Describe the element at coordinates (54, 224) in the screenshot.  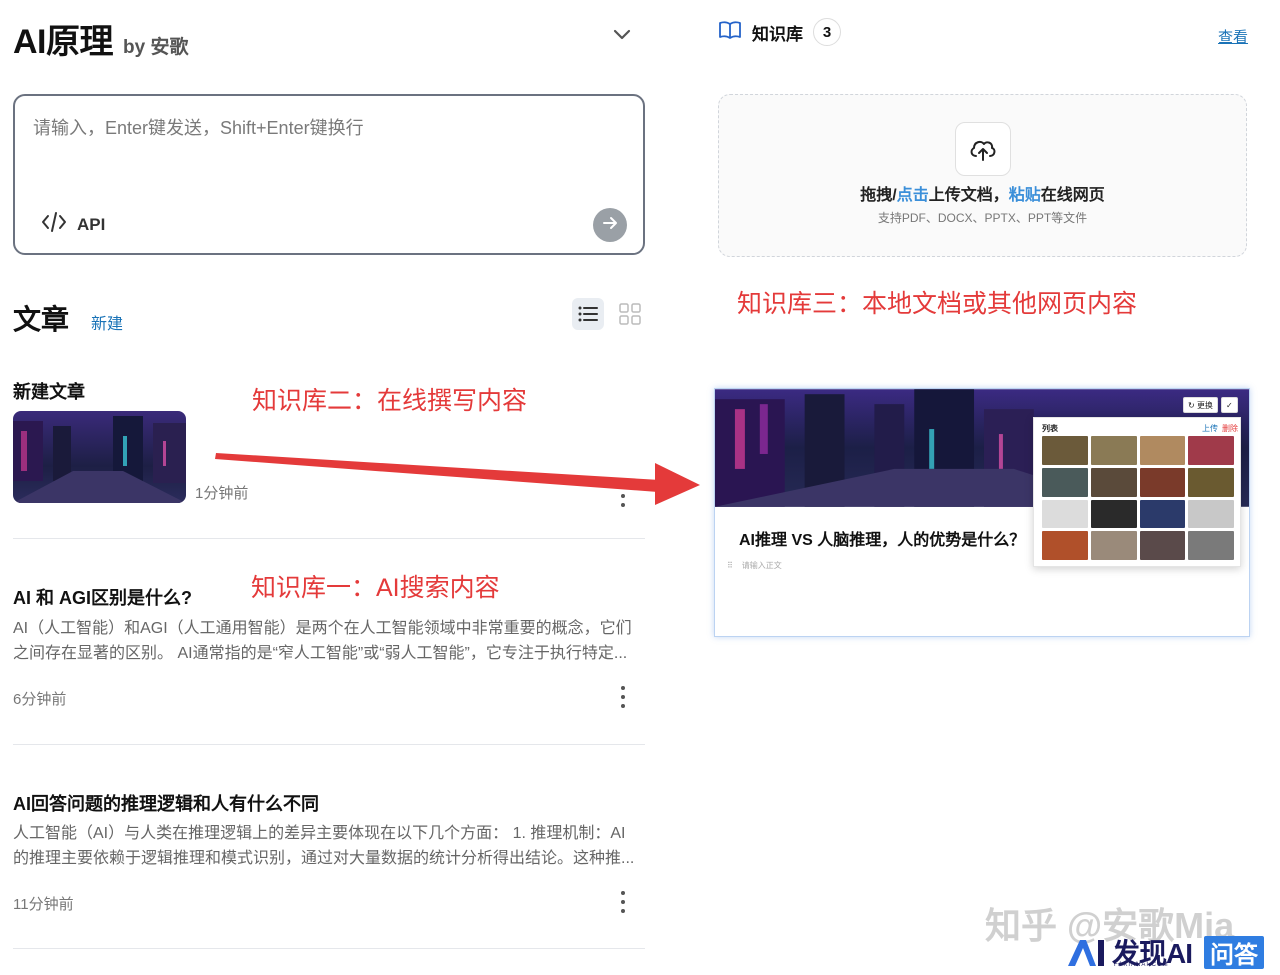
I see `code-icon` at that location.